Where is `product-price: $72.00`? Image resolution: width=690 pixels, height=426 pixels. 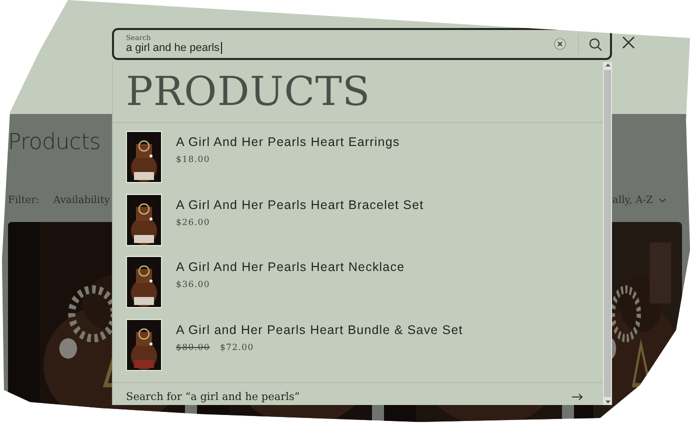
product-price: $72.00 is located at coordinates (237, 348).